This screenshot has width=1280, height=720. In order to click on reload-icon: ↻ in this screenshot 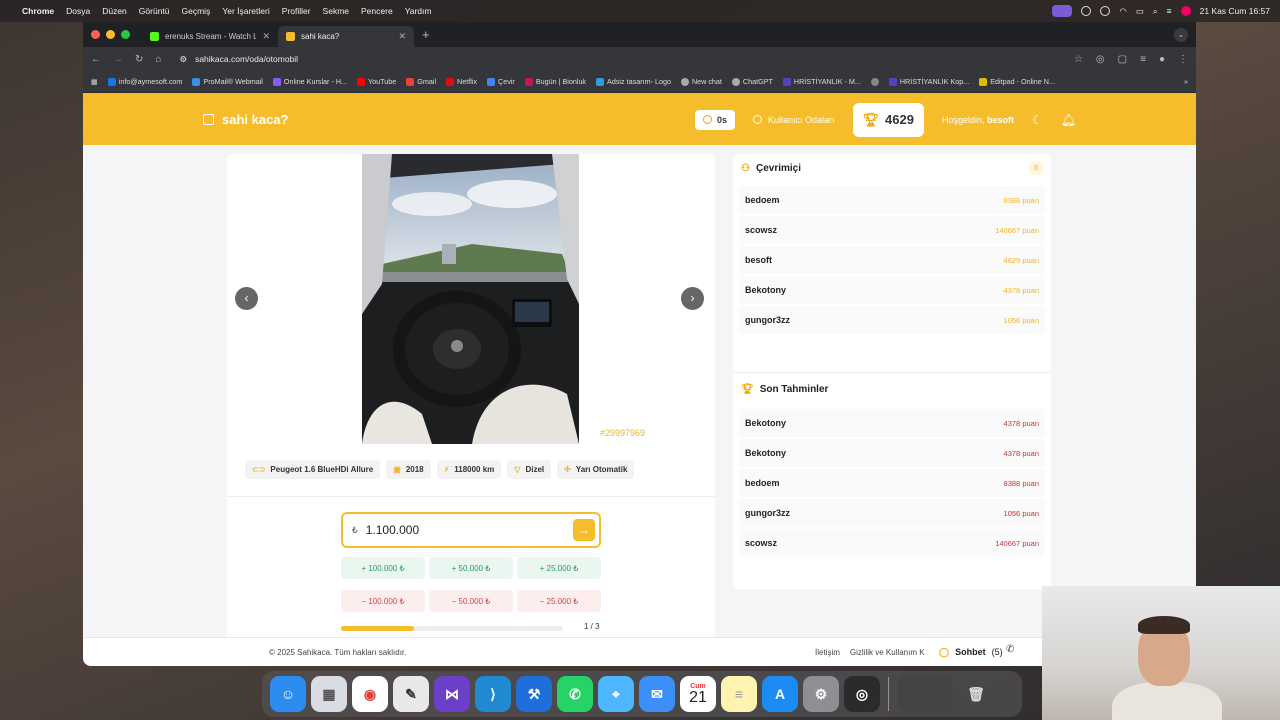, I will do `click(139, 59)`.